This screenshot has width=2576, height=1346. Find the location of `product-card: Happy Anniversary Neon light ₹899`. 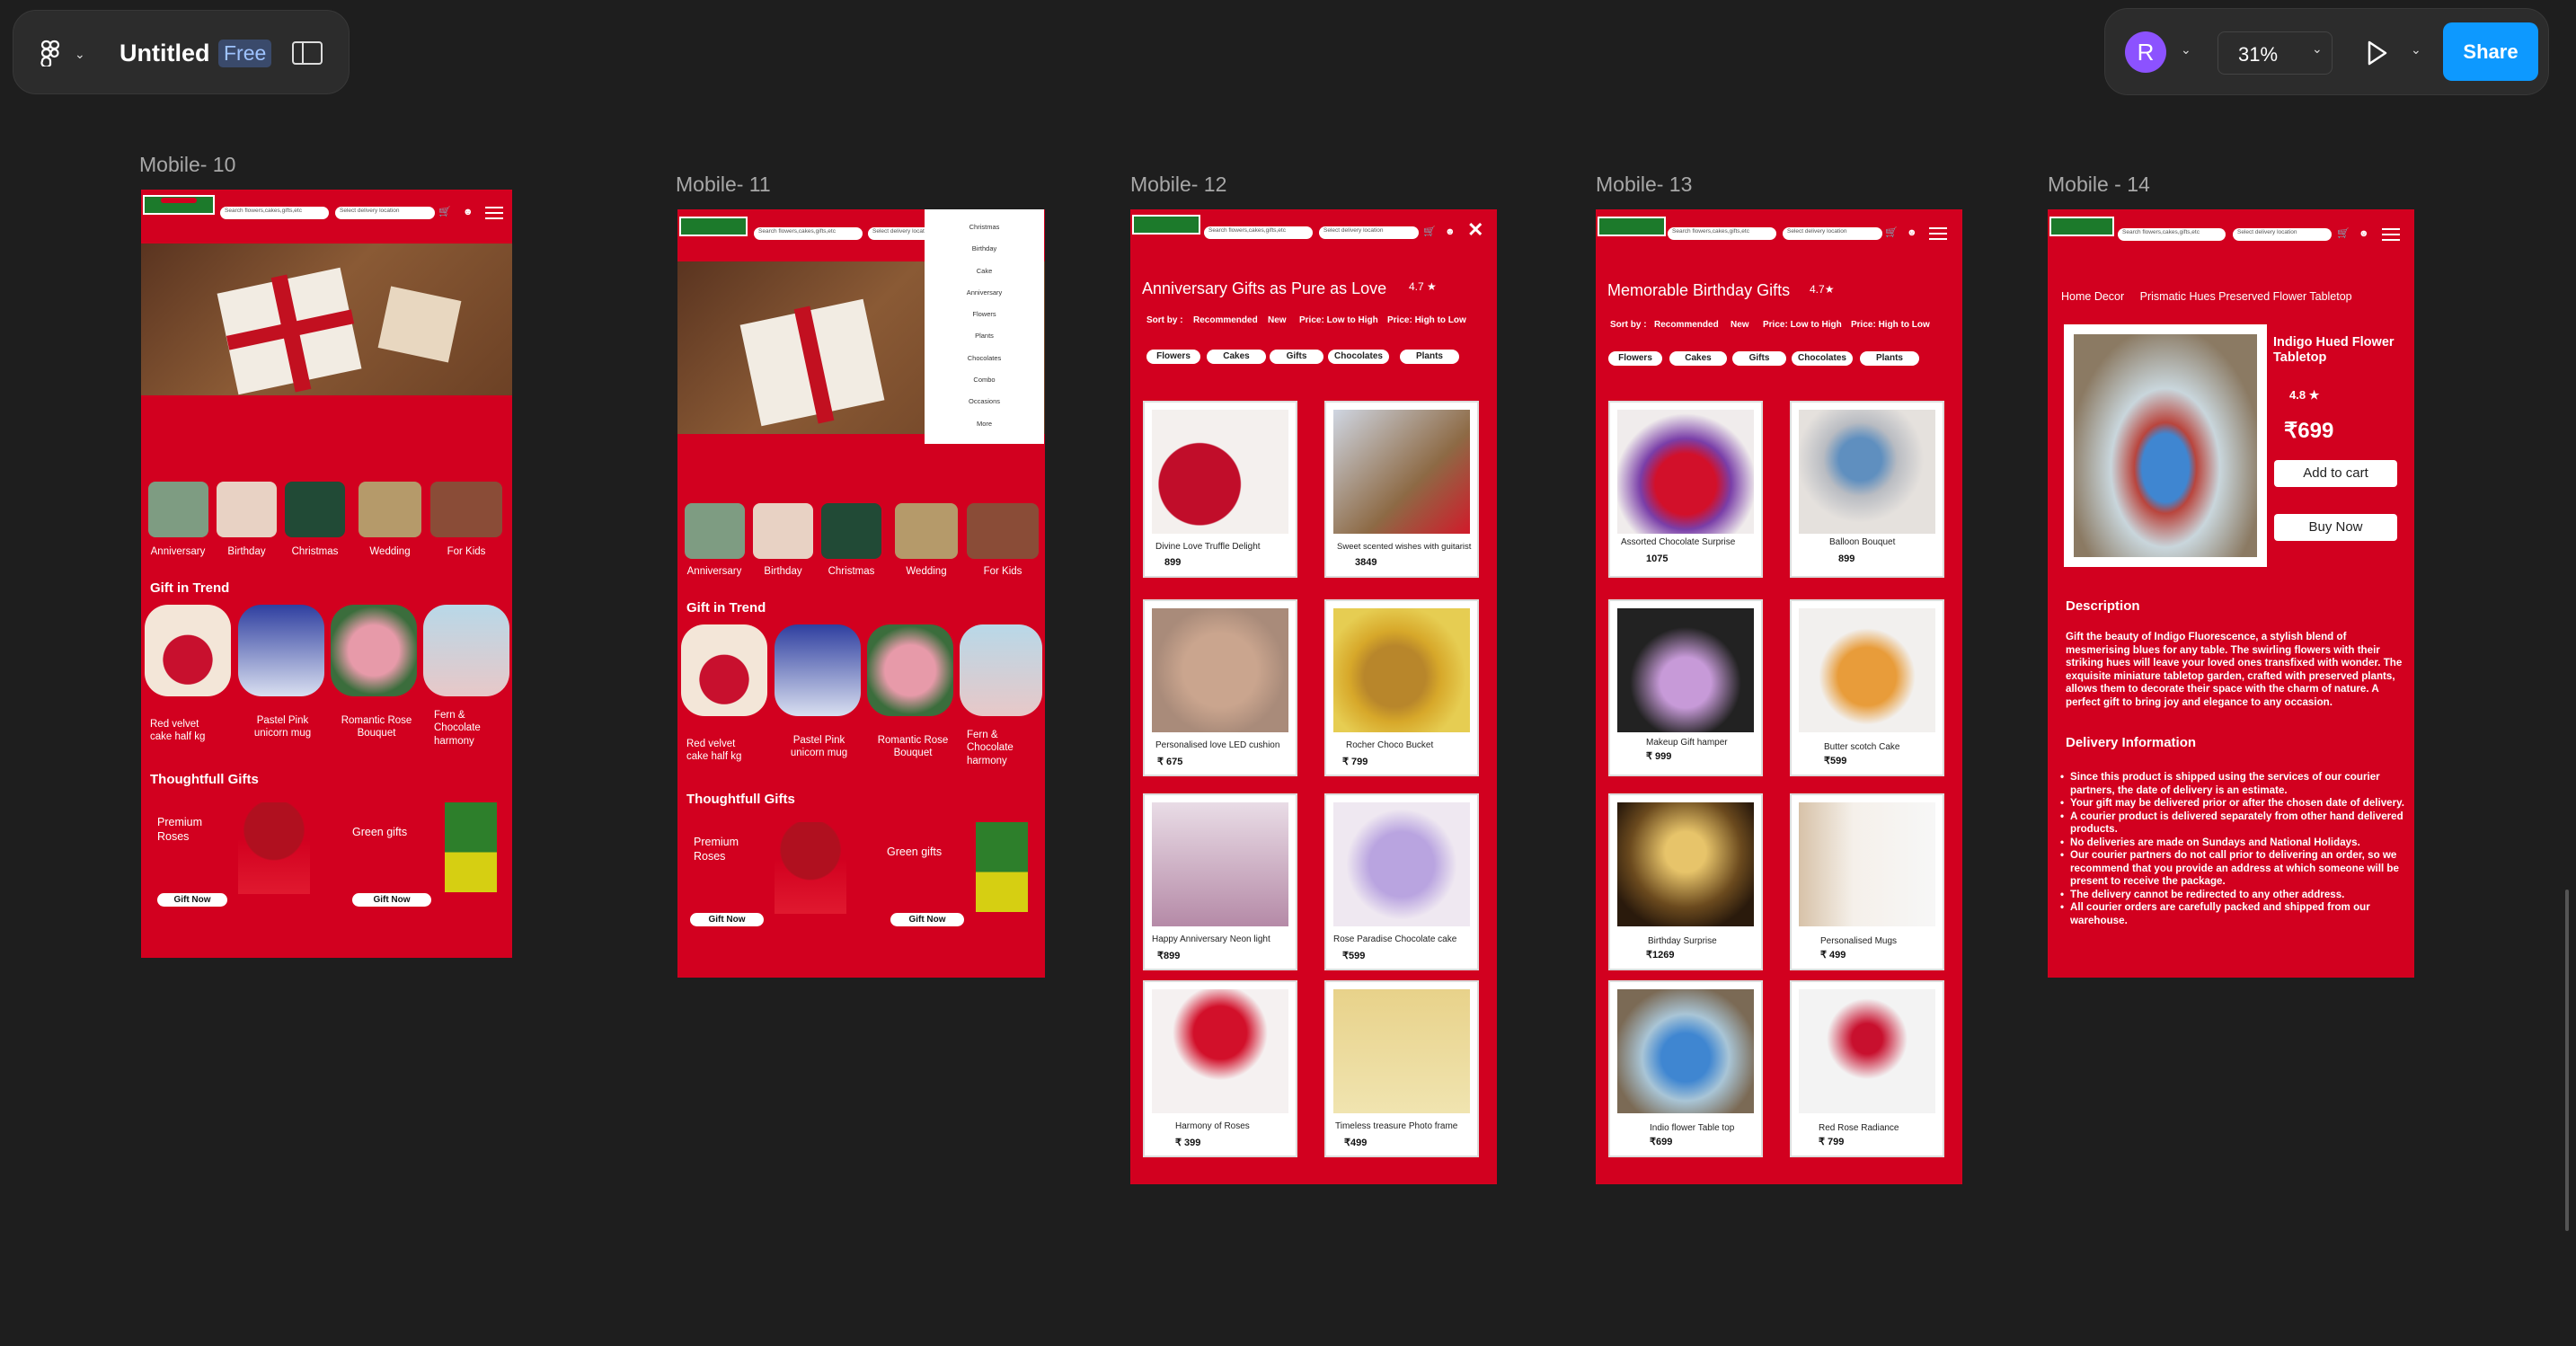

product-card: Happy Anniversary Neon light ₹899 is located at coordinates (1220, 881).